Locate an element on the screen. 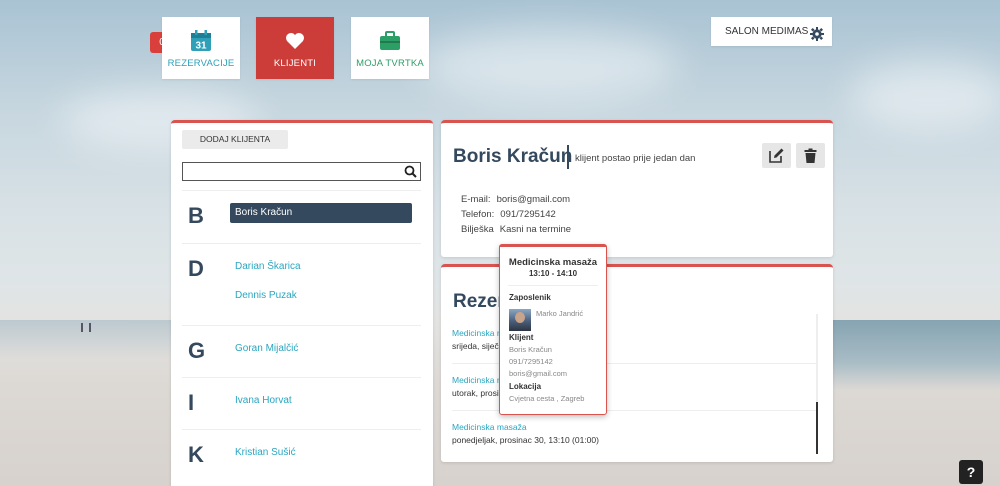 This screenshot has height=486, width=1000. briefcase-icon is located at coordinates (390, 41).